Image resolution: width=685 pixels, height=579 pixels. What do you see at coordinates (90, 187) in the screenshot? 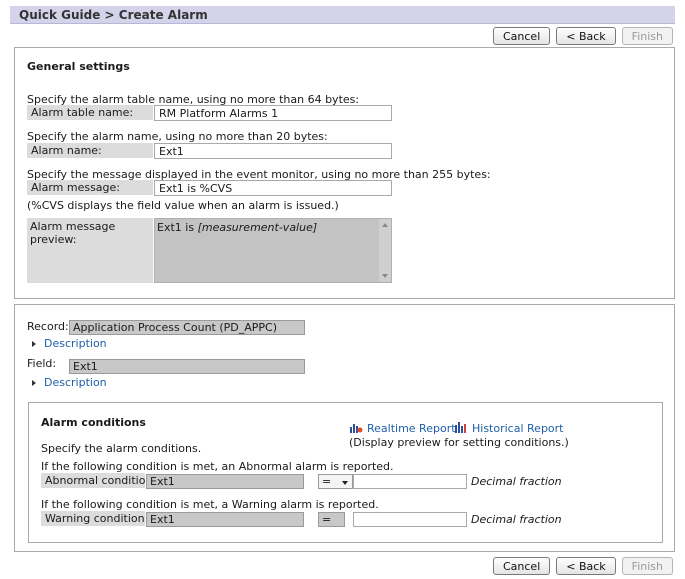
I see `alarm-message-label: Alarm message:` at bounding box center [90, 187].